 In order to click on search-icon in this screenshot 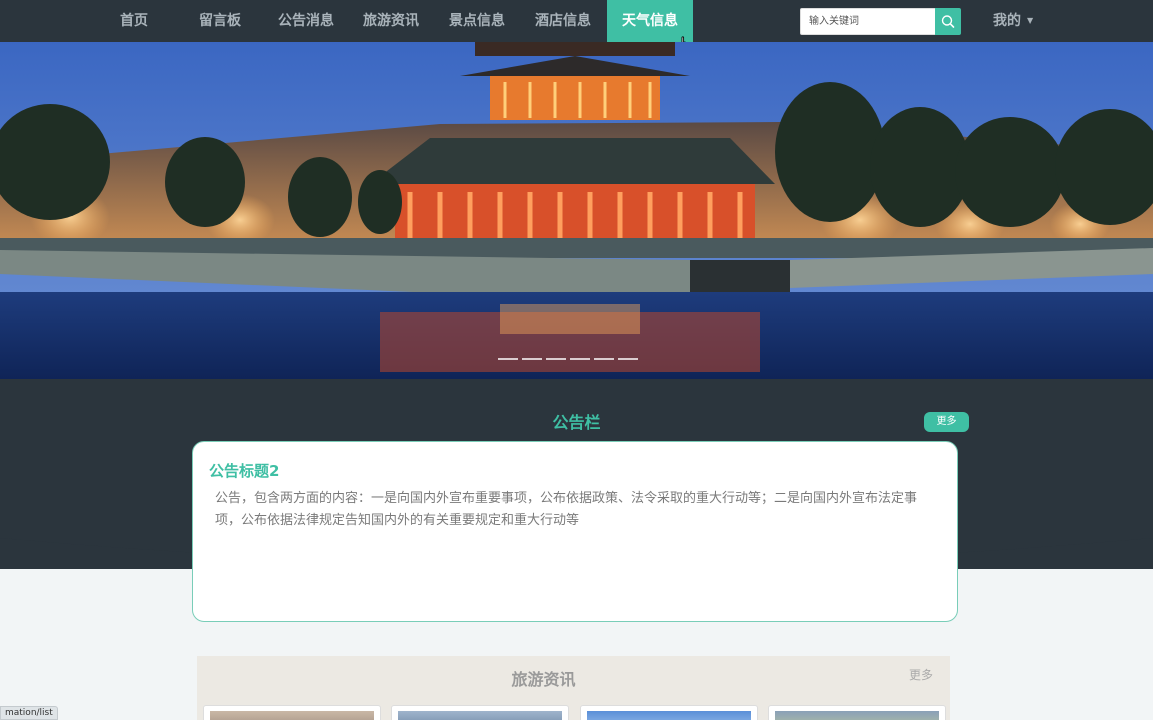, I will do `click(948, 21)`.